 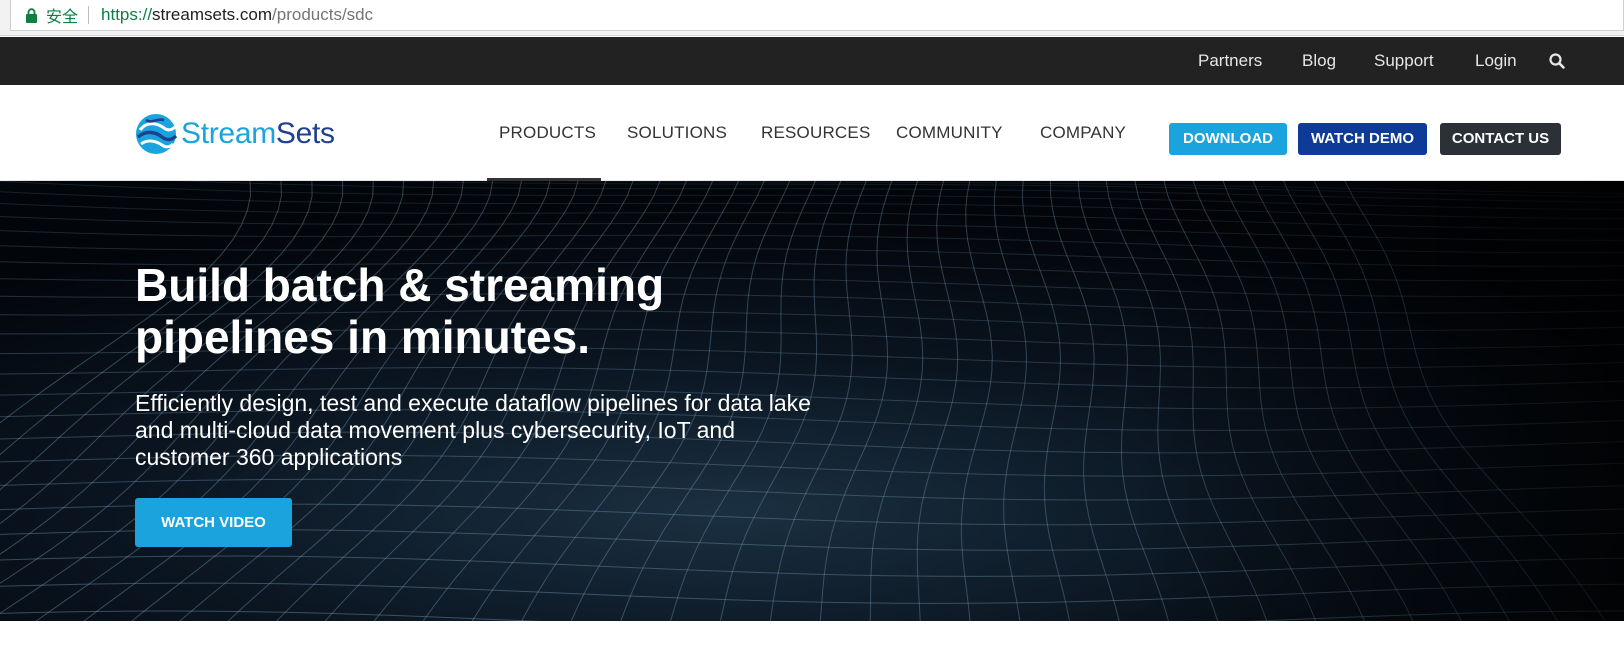 What do you see at coordinates (1228, 139) in the screenshot?
I see `download-button: DOWNLOAD` at bounding box center [1228, 139].